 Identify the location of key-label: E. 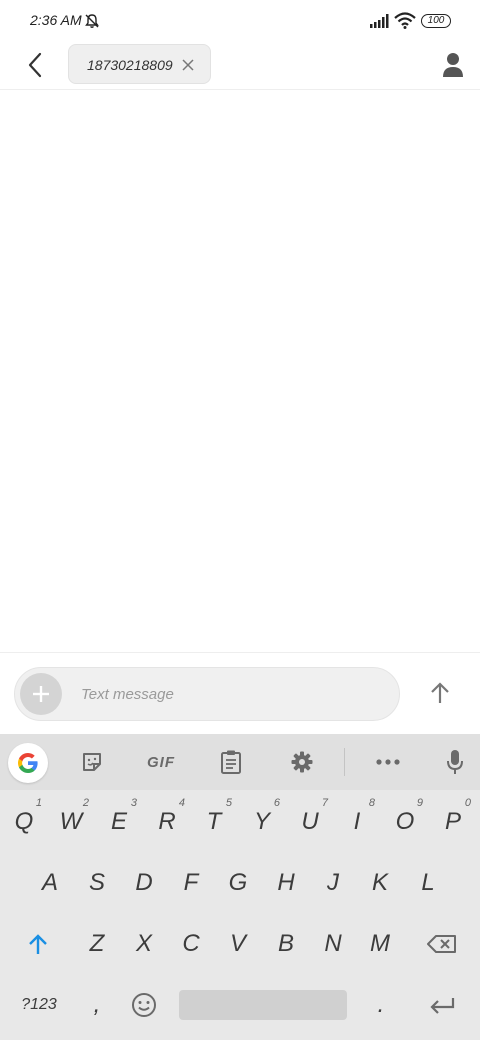
(118, 821).